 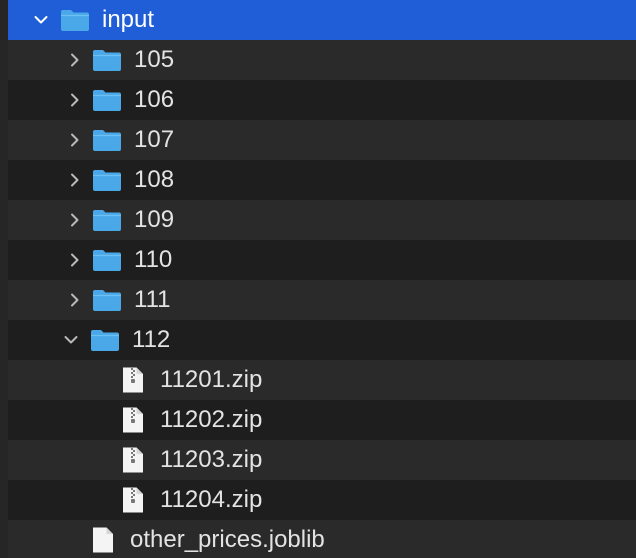 What do you see at coordinates (322, 180) in the screenshot?
I see `tree-row-folder-108: 108` at bounding box center [322, 180].